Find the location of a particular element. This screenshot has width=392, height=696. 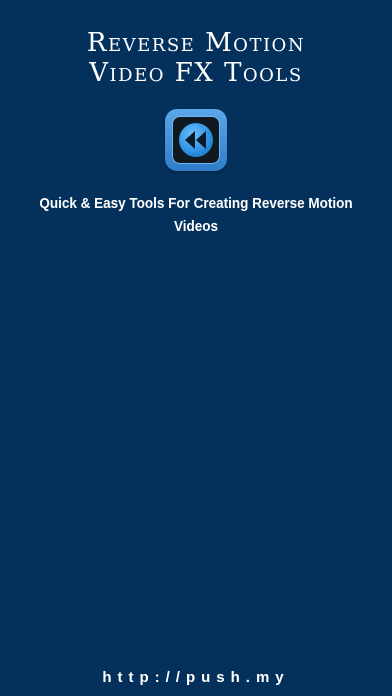

app-title: Reverse Motion Video FX Tools is located at coordinates (196, 58).